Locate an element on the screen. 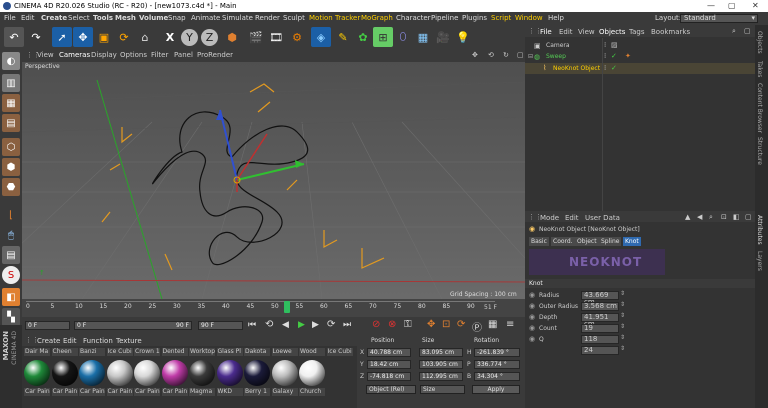  menu-select: Select is located at coordinates (79, 18).